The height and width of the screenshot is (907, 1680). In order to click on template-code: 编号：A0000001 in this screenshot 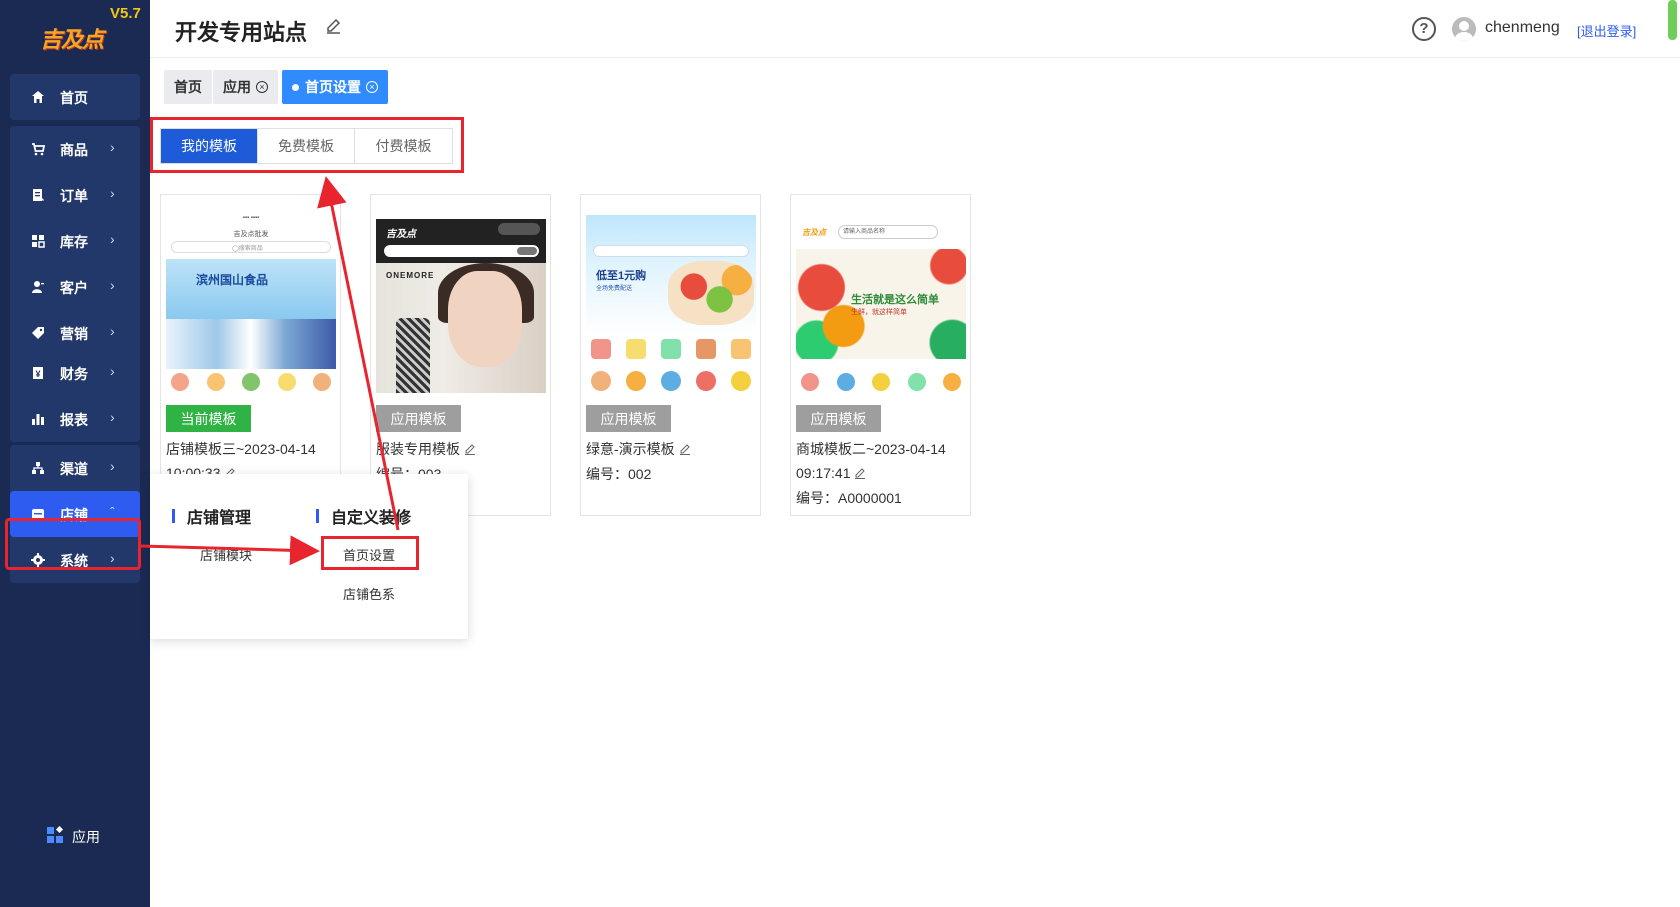, I will do `click(849, 498)`.